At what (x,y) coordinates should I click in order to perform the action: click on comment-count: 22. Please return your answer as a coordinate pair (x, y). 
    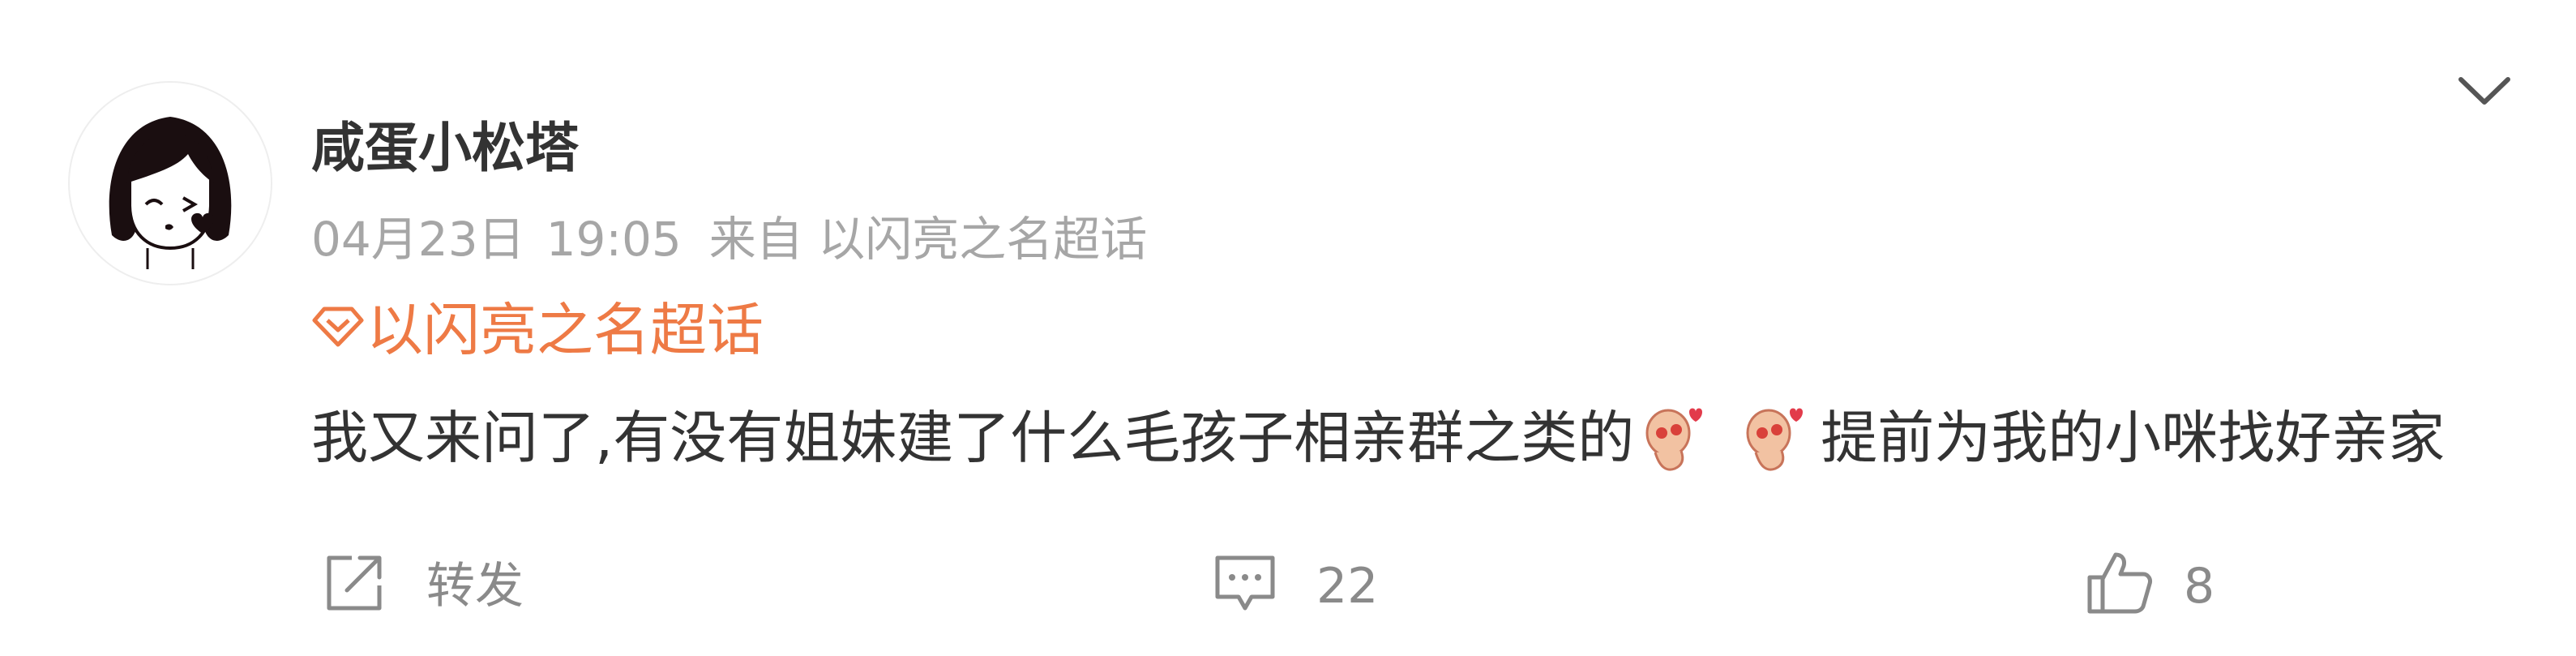
    Looking at the image, I should click on (1347, 586).